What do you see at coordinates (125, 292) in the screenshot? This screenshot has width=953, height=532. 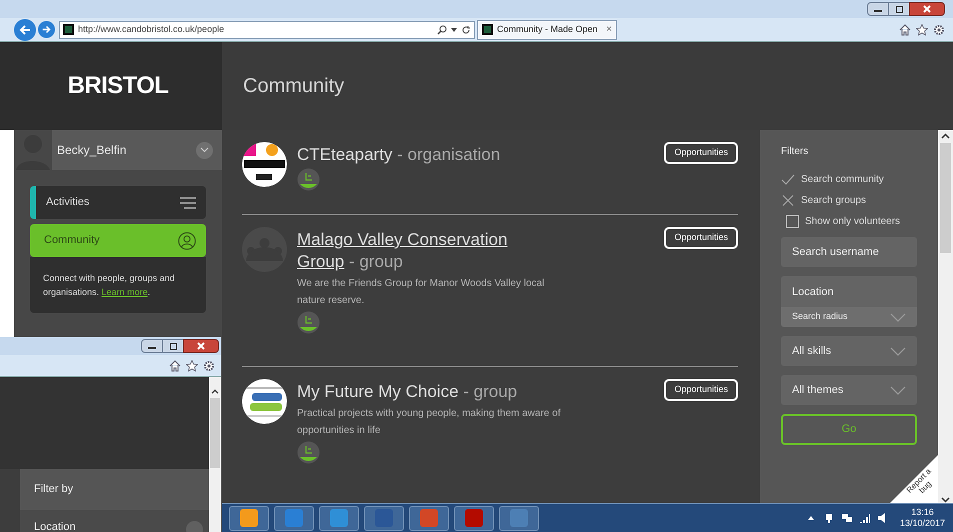 I see `learn-more-link: Learn more` at bounding box center [125, 292].